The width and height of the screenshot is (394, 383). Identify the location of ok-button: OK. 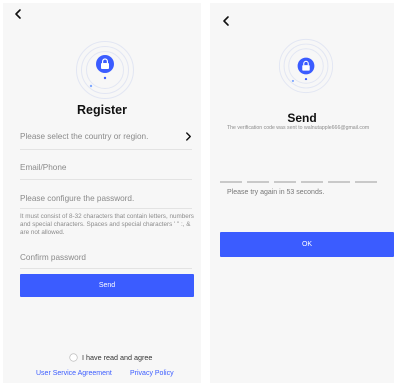
(307, 244).